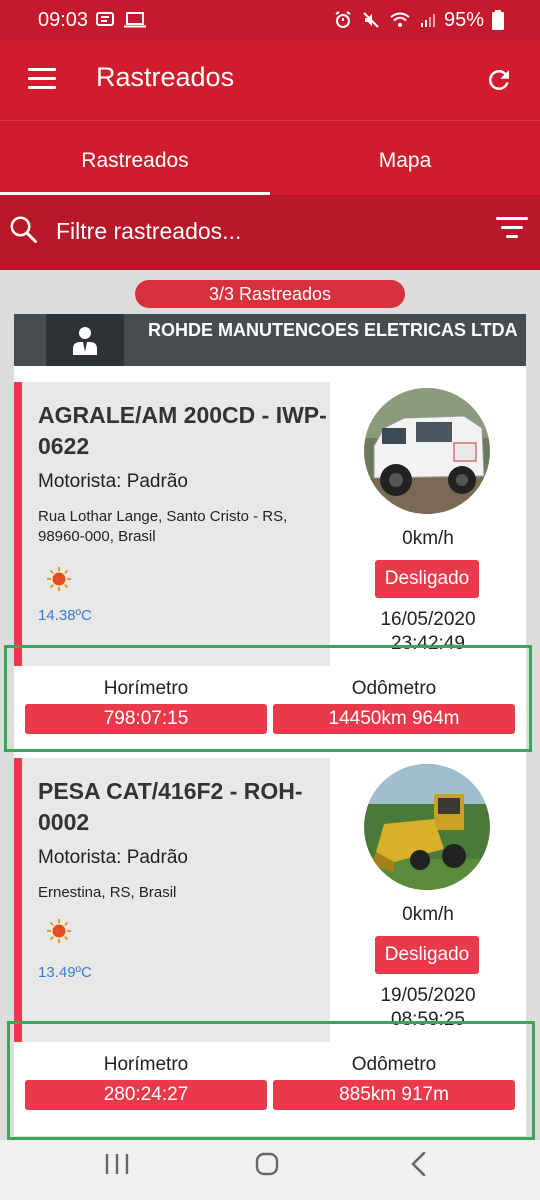 Image resolution: width=540 pixels, height=1200 pixels. I want to click on group-name: ROHDE MANUTENCOES ELETRICAS LTDA, so click(333, 330).